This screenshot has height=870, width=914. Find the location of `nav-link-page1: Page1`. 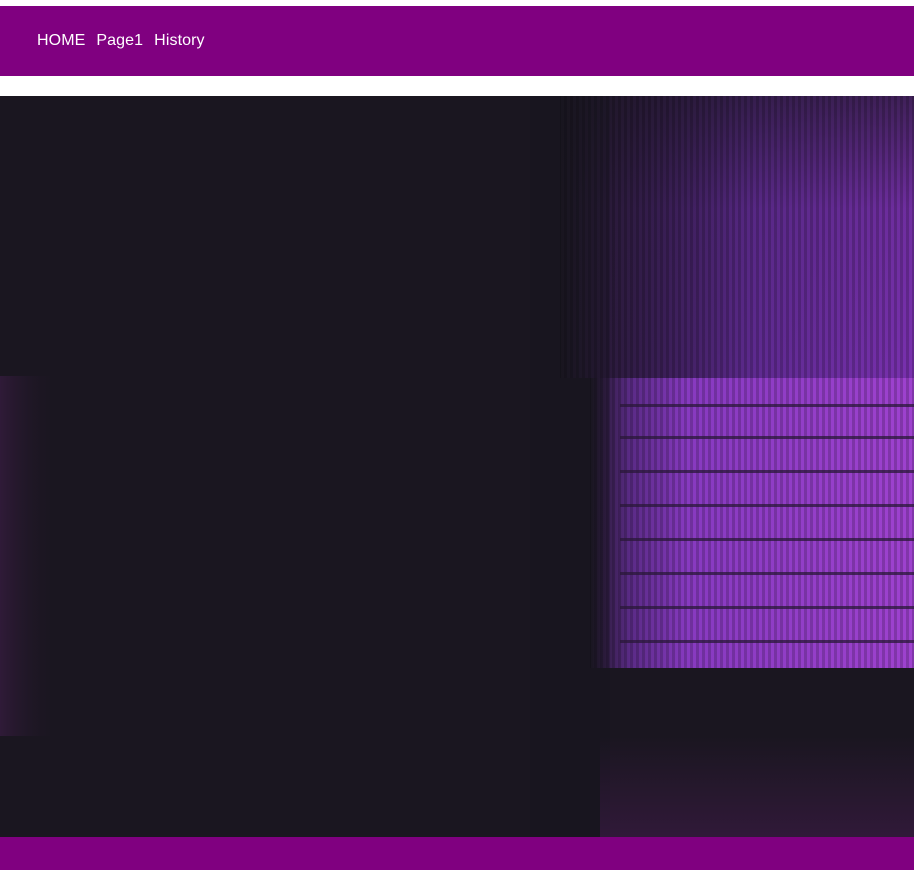

nav-link-page1: Page1 is located at coordinates (119, 41).